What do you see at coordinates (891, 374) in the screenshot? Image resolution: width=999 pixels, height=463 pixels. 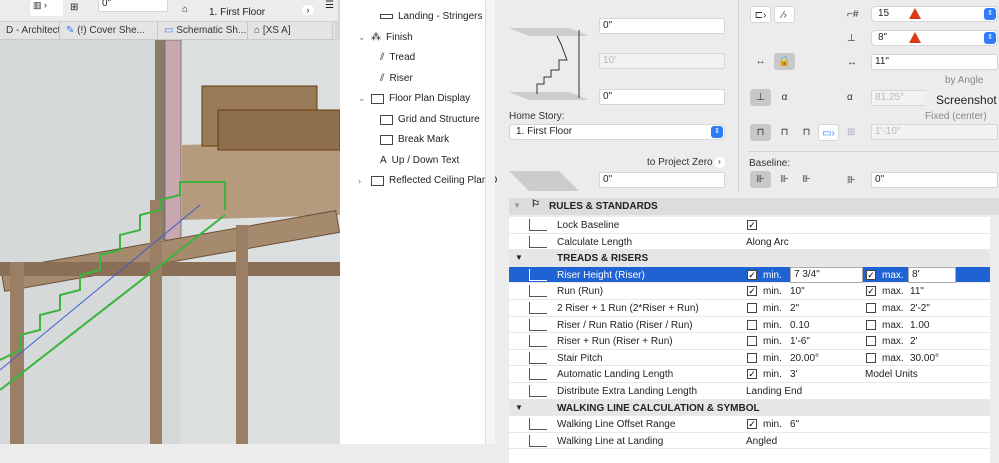 I see `auto-landing-units: Model Units` at bounding box center [891, 374].